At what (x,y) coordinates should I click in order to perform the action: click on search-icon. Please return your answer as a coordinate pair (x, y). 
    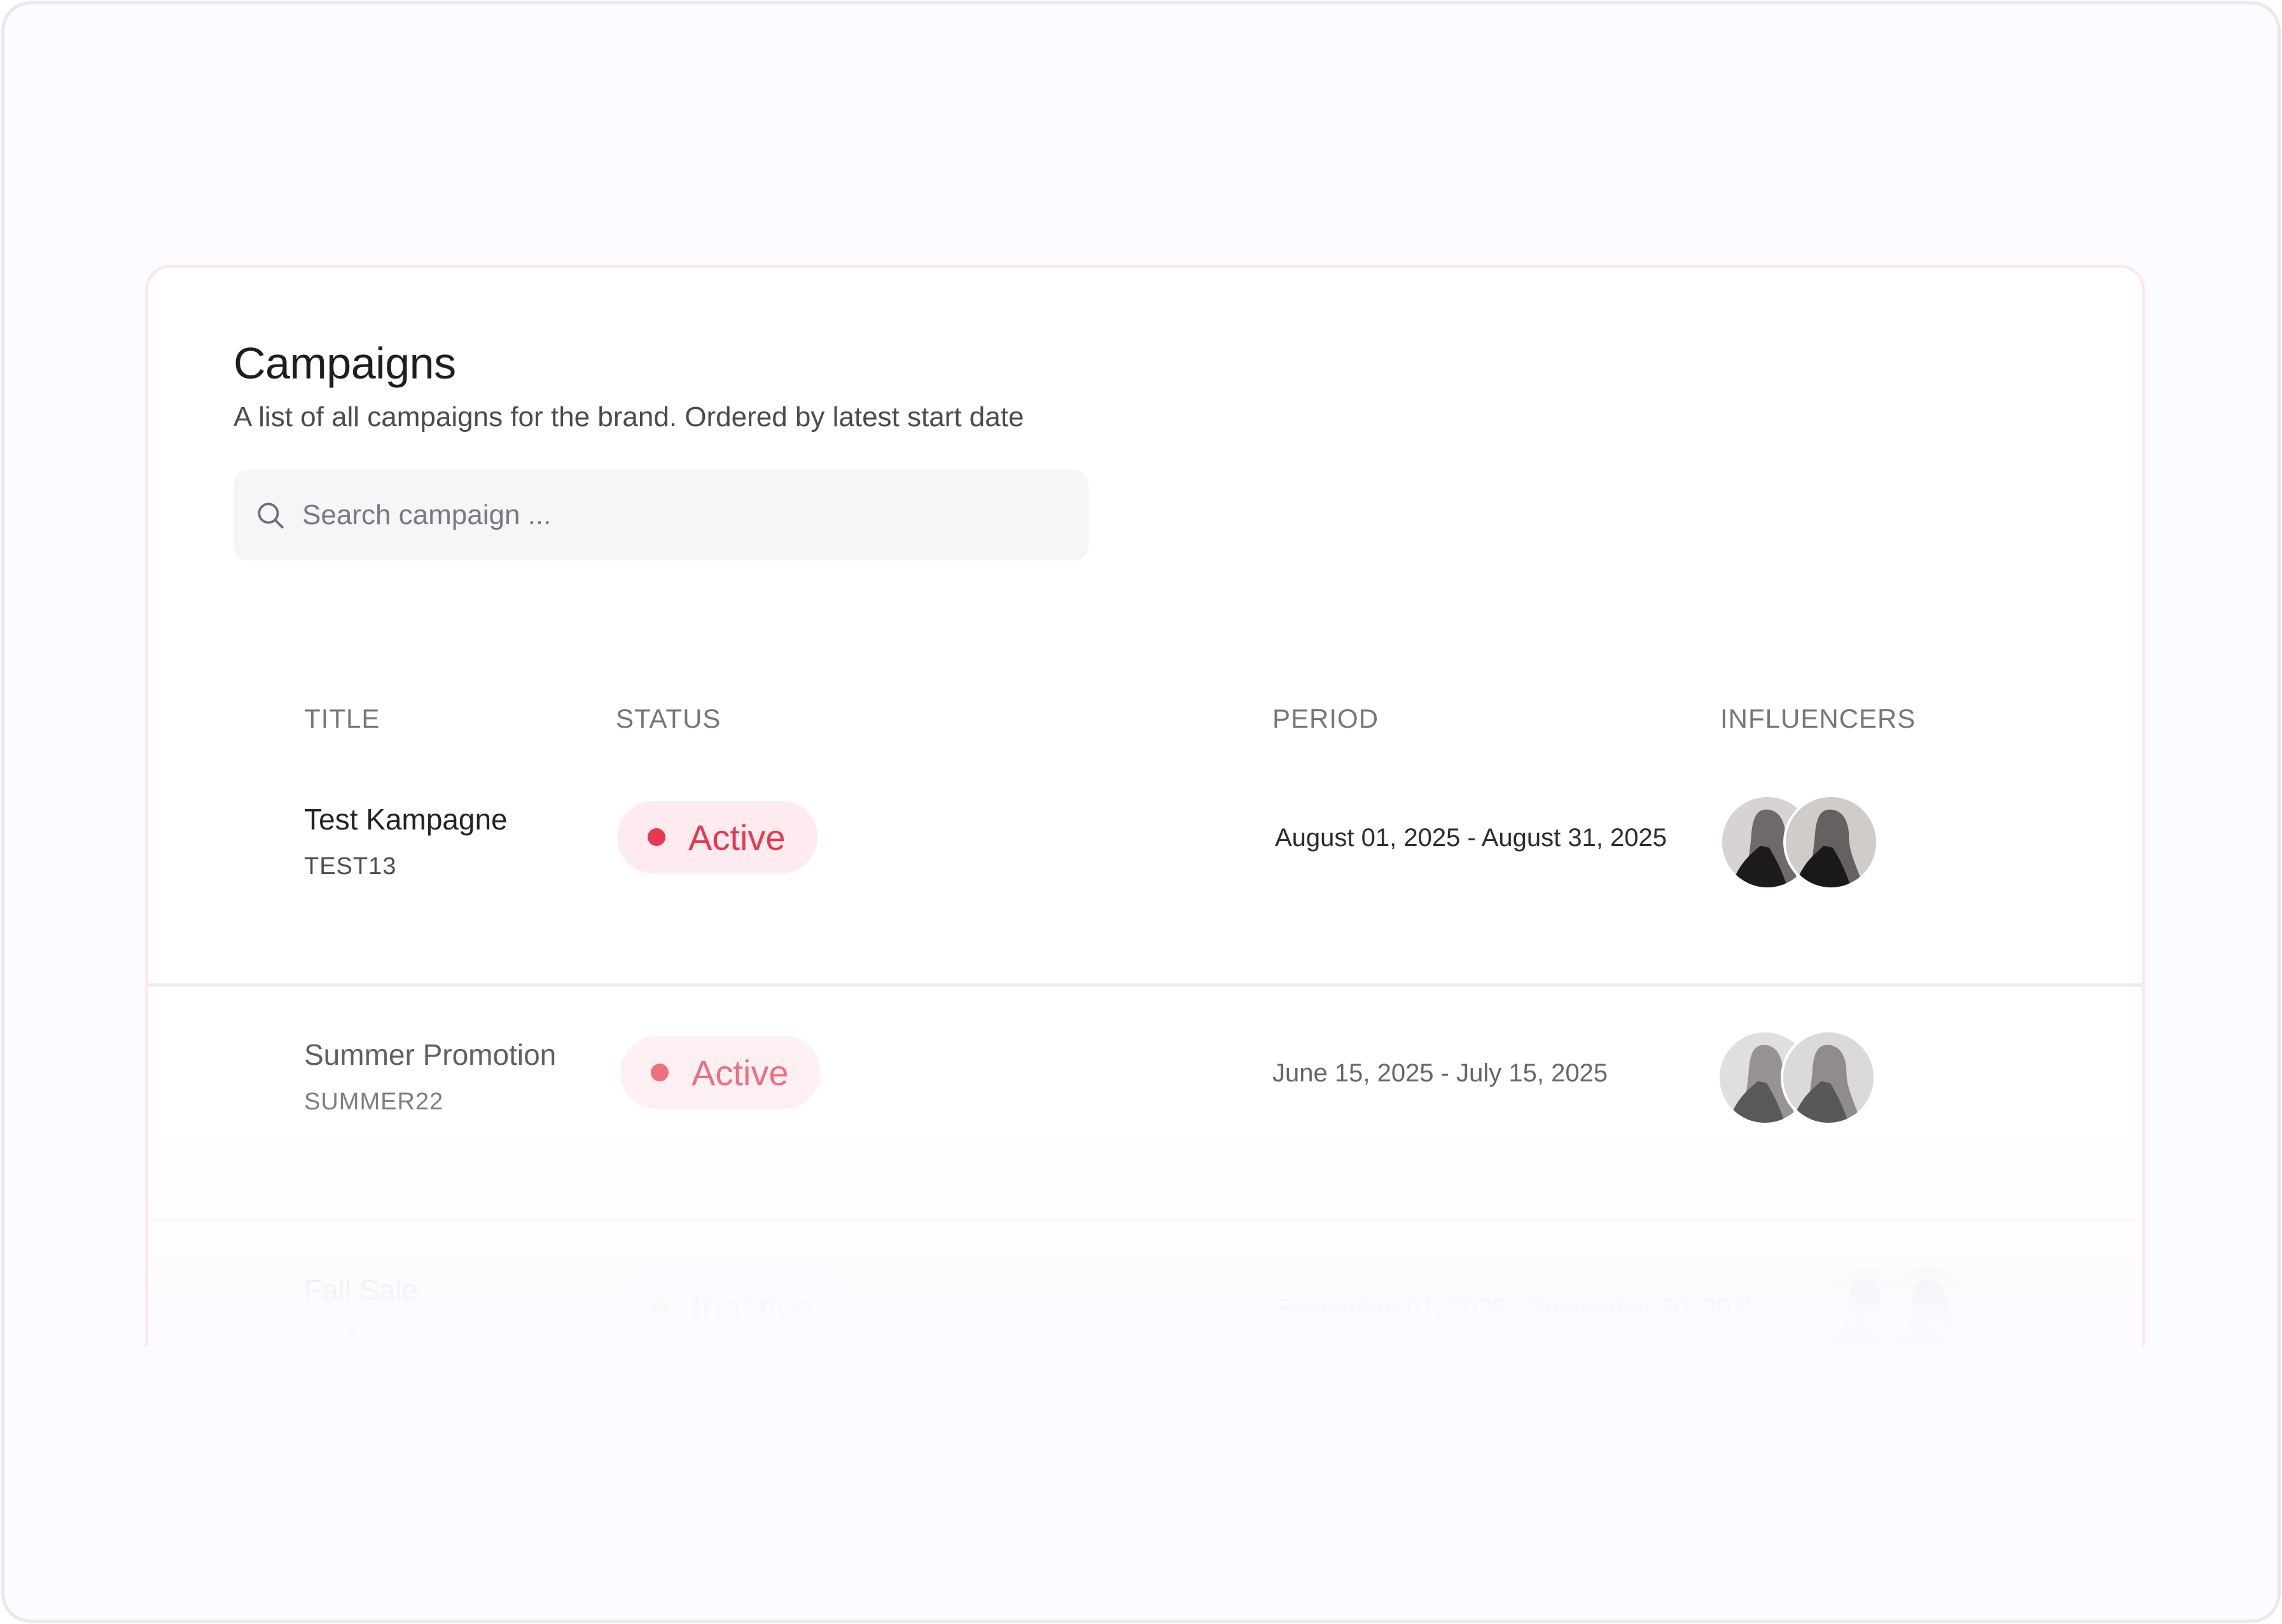
    Looking at the image, I should click on (270, 515).